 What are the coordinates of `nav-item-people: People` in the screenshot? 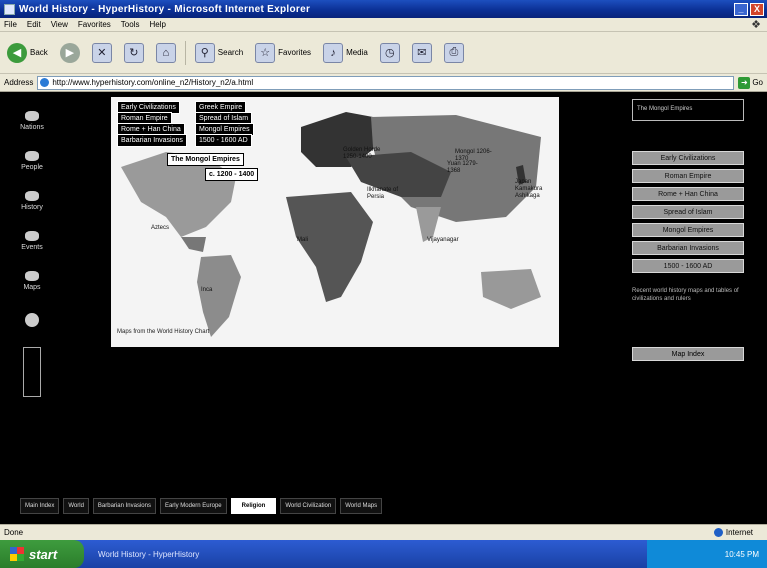 It's located at (32, 161).